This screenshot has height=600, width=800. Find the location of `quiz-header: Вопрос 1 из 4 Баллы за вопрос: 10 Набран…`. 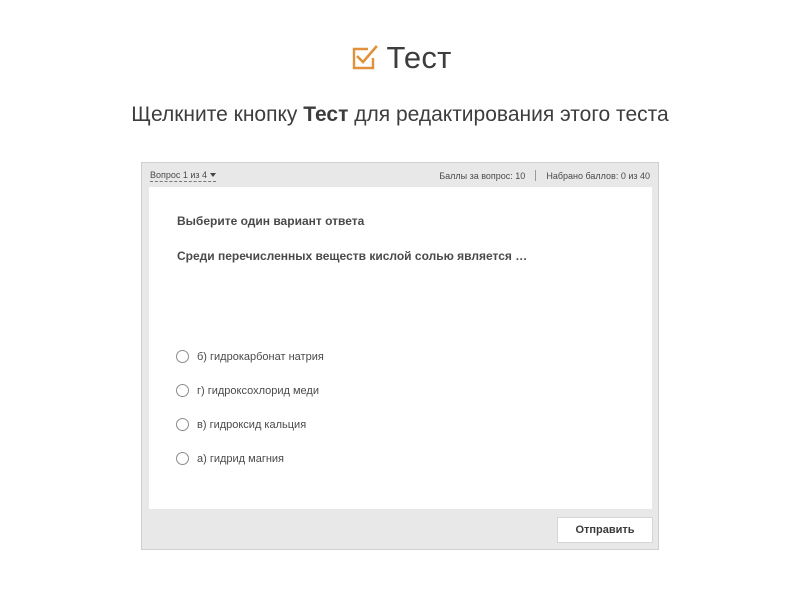

quiz-header: Вопрос 1 из 4 Баллы за вопрос: 10 Набран… is located at coordinates (400, 175).